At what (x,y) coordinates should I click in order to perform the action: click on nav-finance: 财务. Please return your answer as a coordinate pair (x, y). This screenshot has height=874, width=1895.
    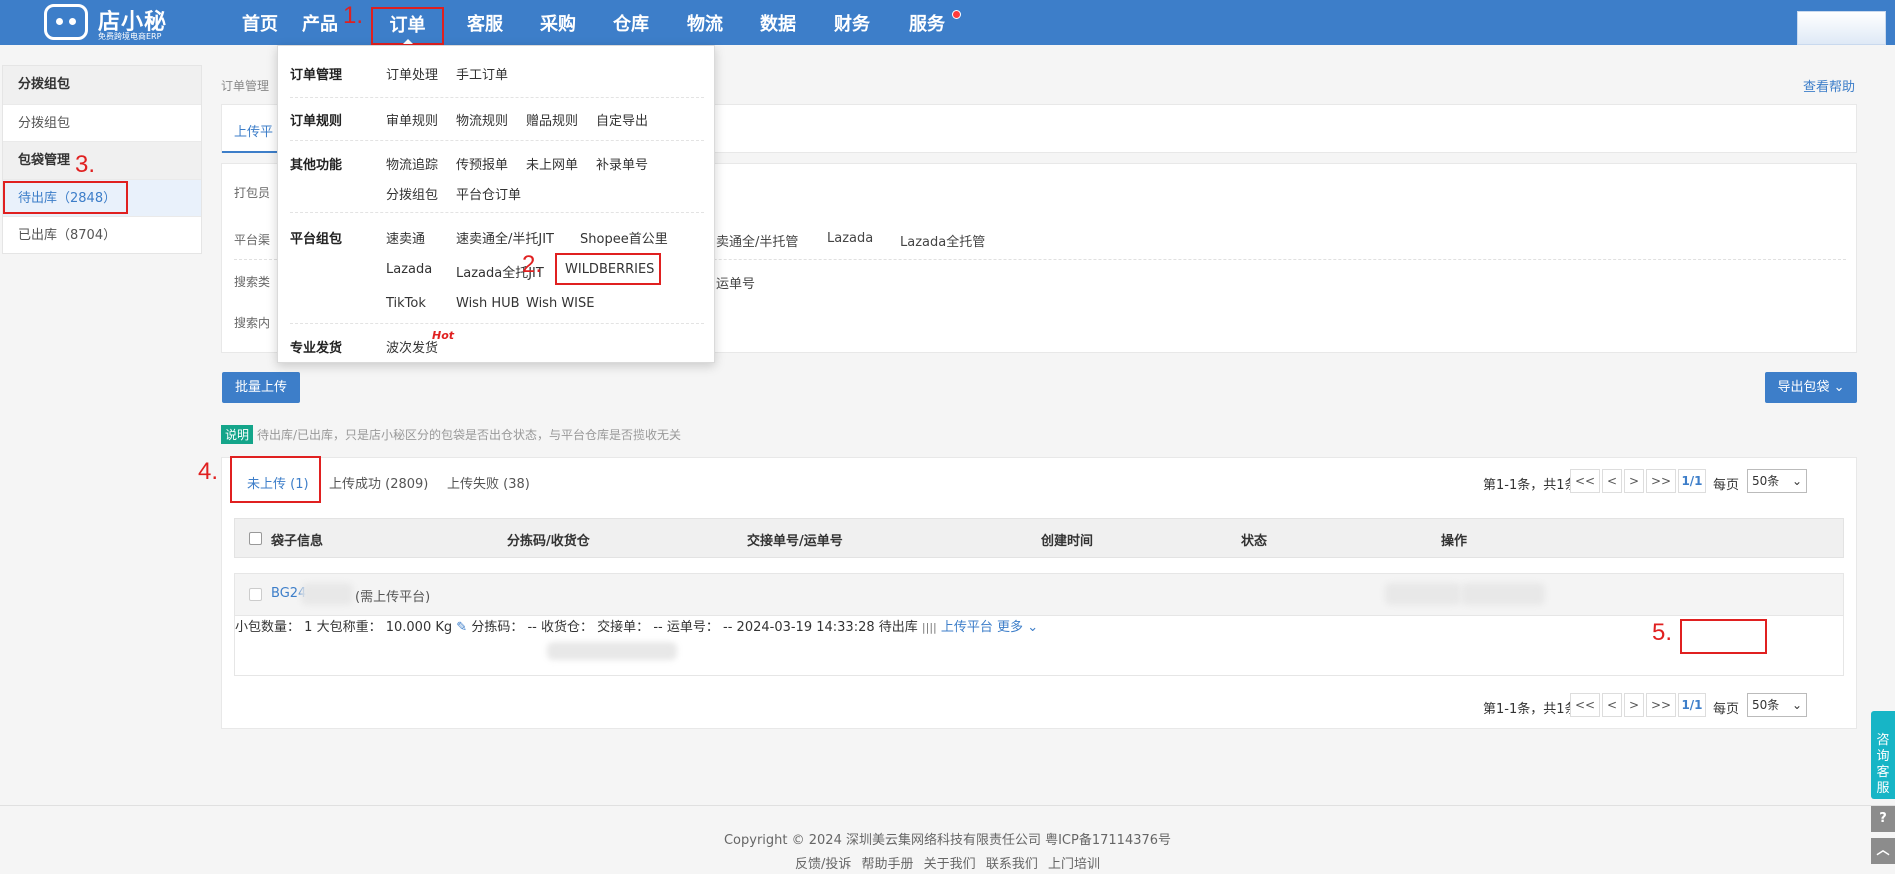
    Looking at the image, I should click on (852, 22).